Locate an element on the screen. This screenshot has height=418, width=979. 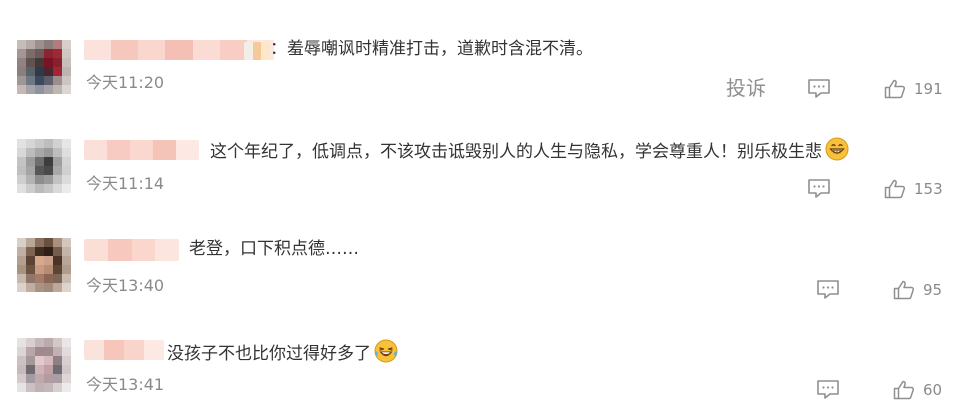
comment-time: 今天13:40 is located at coordinates (125, 285).